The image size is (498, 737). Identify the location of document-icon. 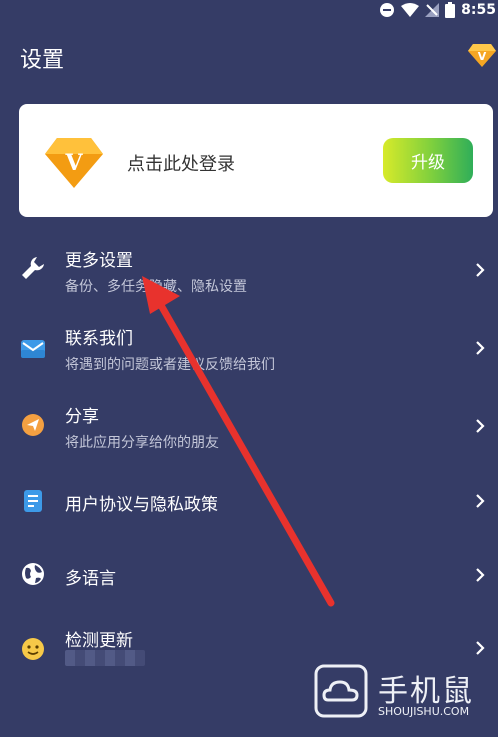
(33, 501).